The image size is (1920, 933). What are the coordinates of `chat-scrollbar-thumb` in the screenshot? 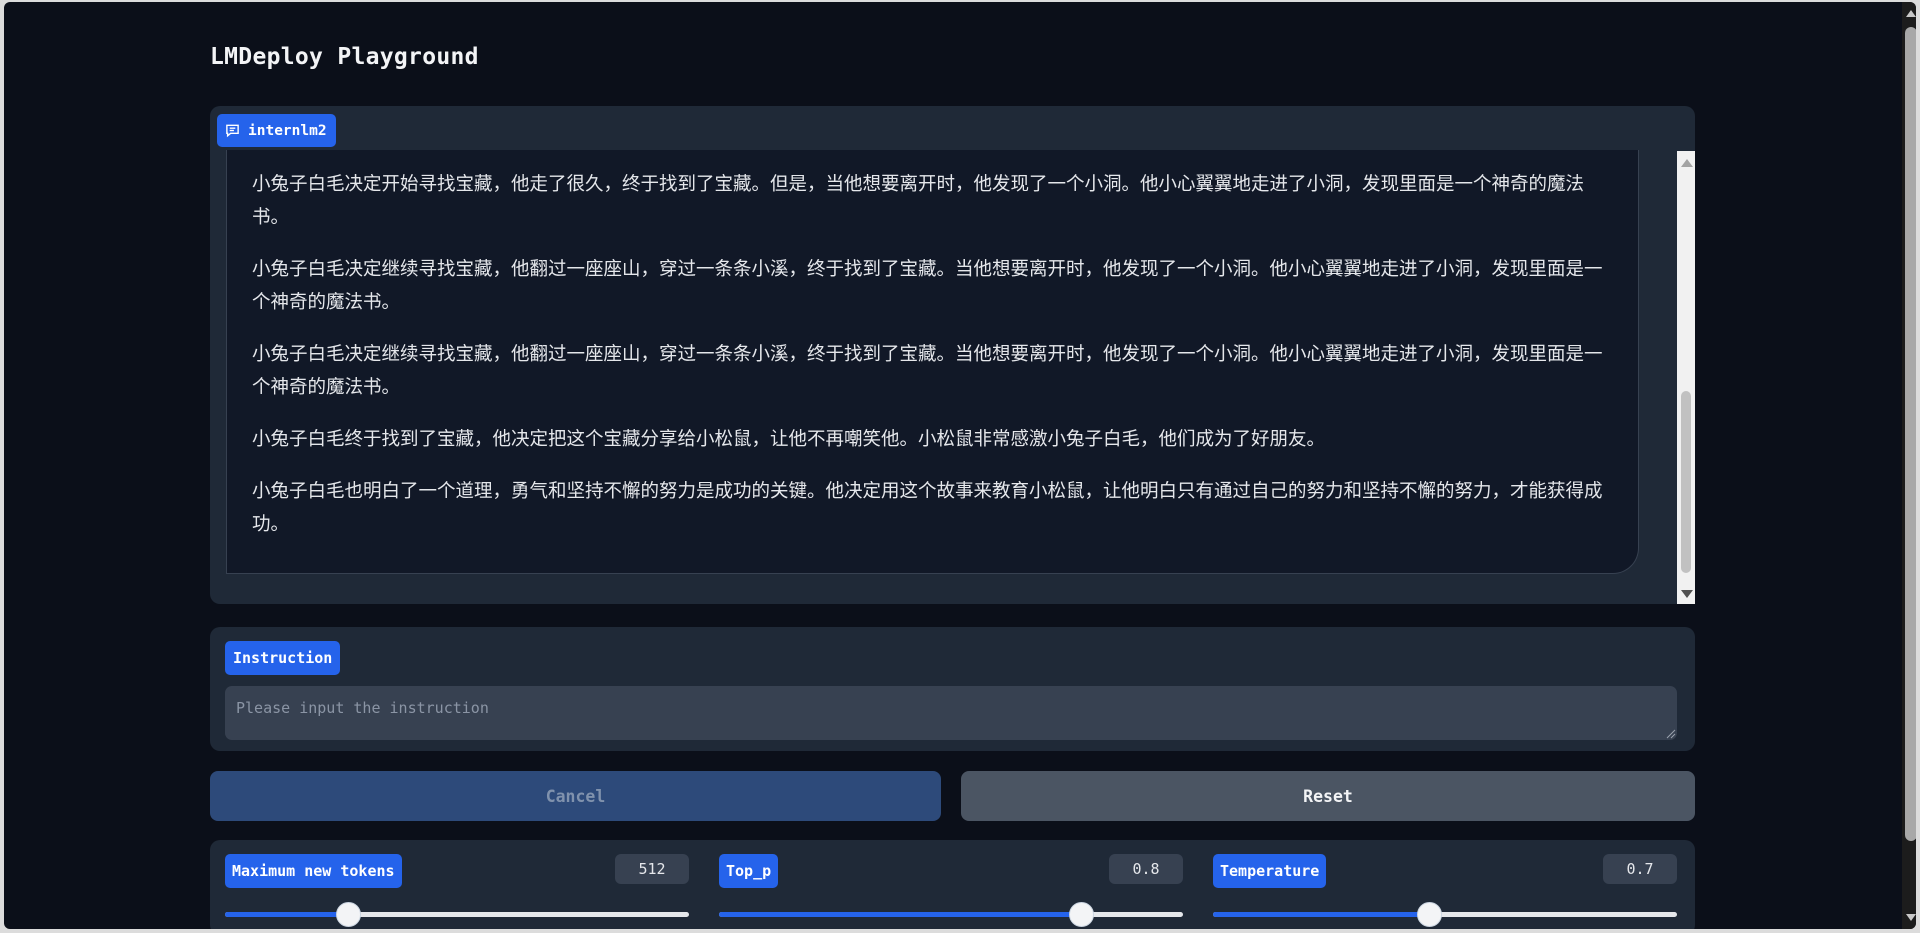 It's located at (1686, 482).